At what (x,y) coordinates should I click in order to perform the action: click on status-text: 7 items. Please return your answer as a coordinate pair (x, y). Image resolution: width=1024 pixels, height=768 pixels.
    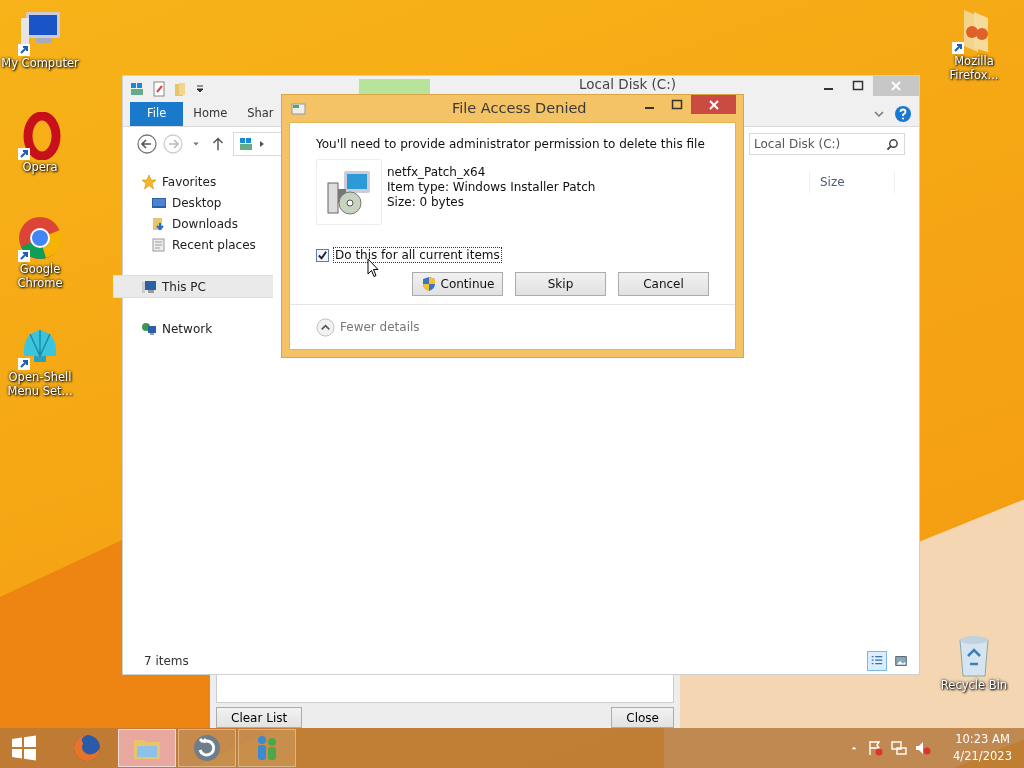
    Looking at the image, I should click on (166, 661).